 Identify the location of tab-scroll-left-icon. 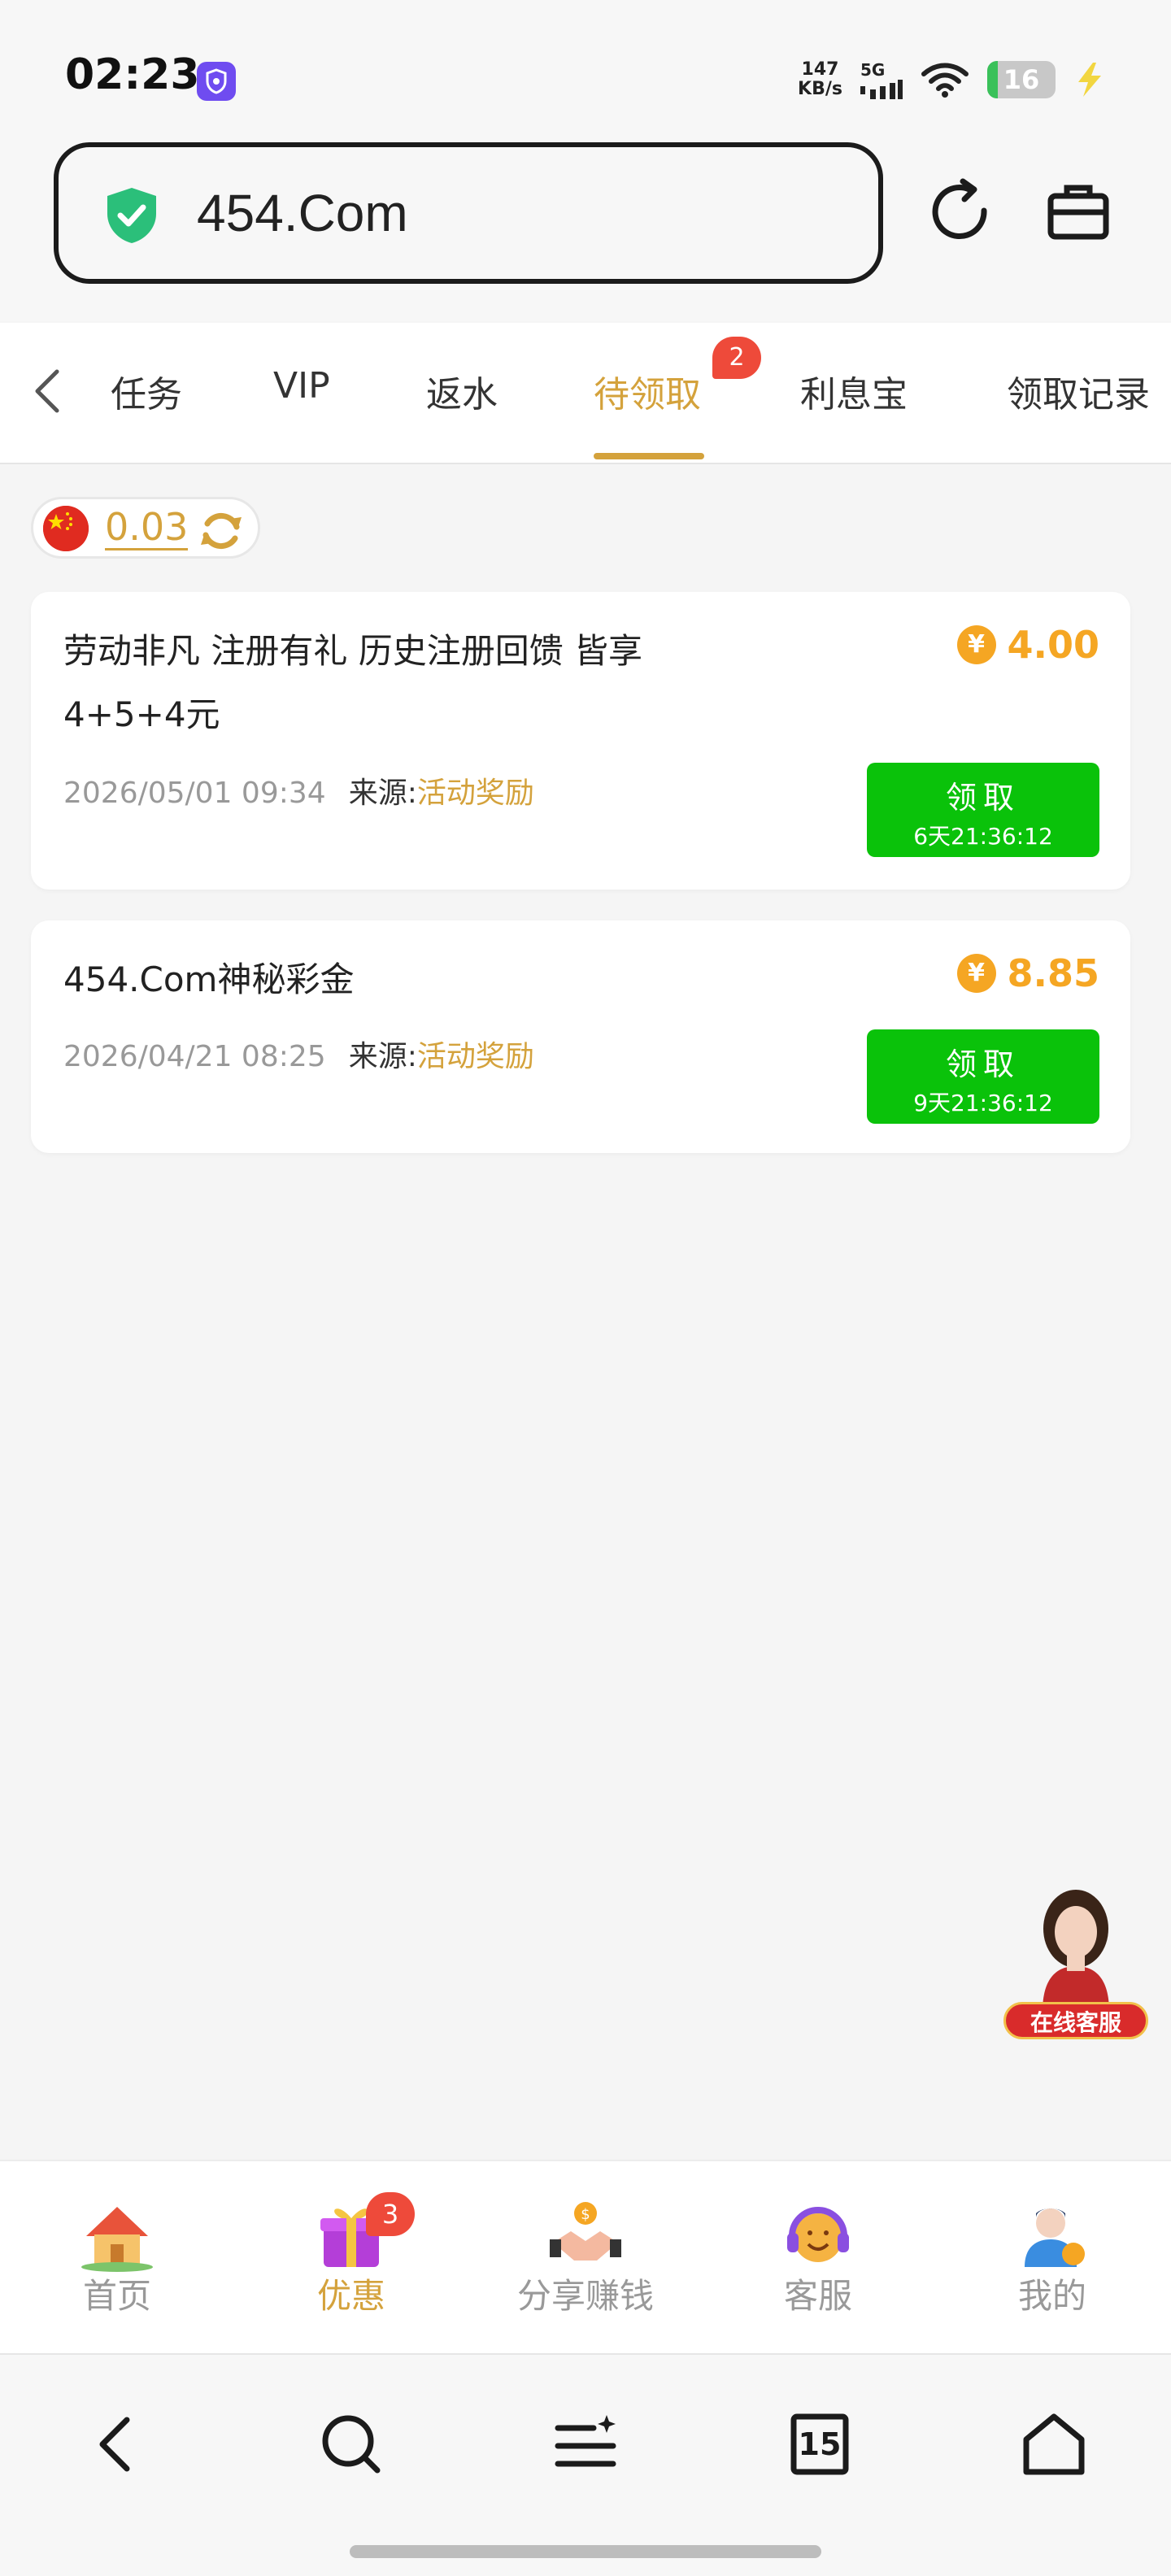
(48, 391).